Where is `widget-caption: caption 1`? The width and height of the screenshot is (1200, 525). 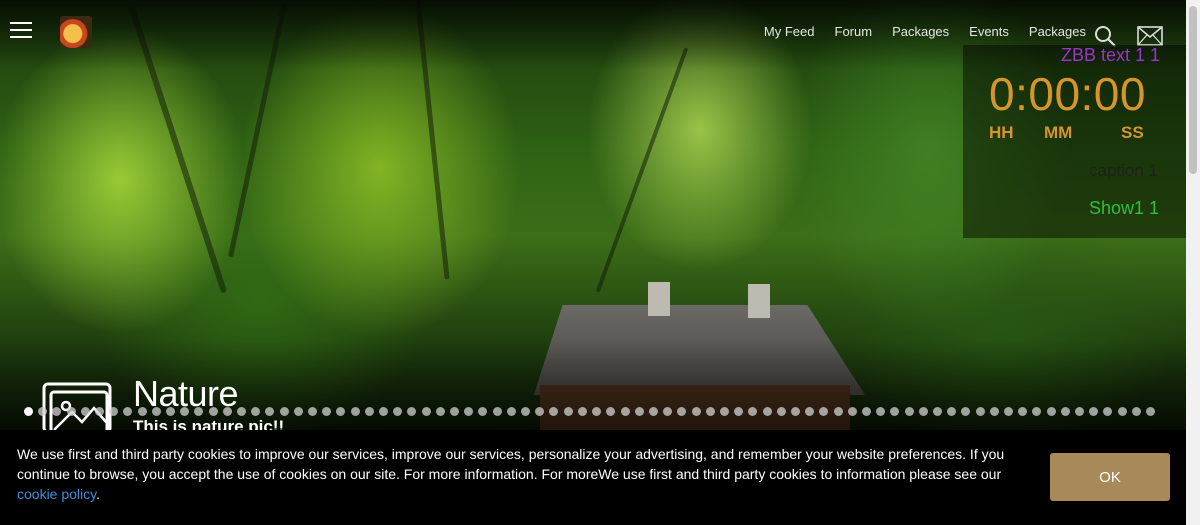 widget-caption: caption 1 is located at coordinates (1123, 170).